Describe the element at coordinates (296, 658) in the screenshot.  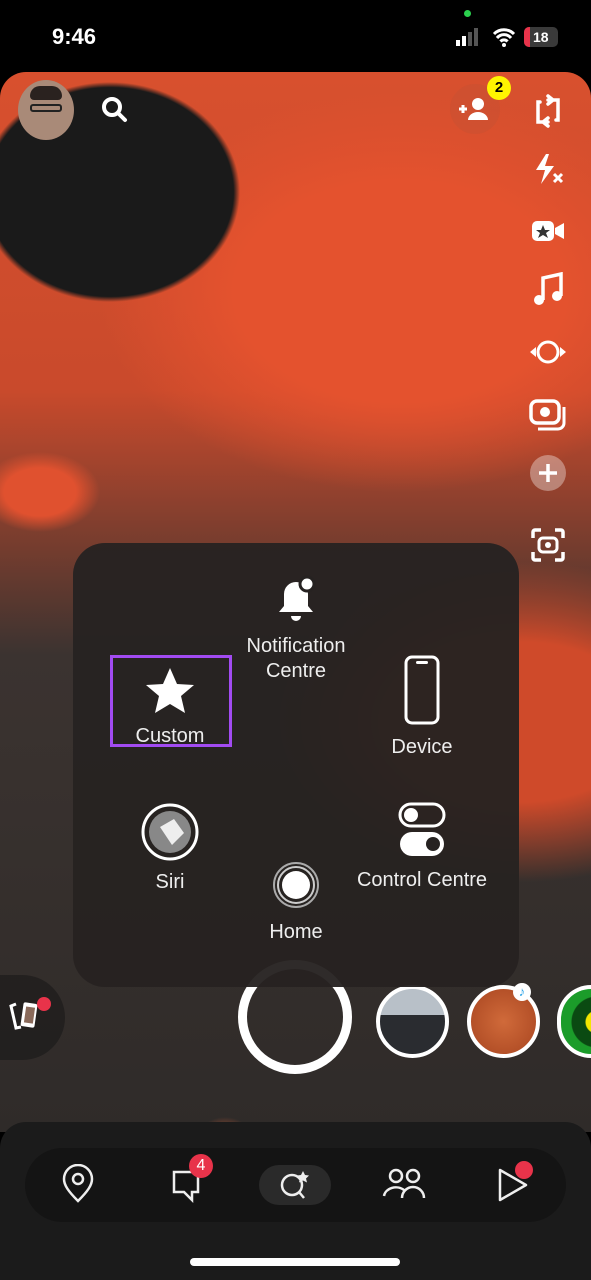
I see `menu-item-label: Notification Centre` at that location.